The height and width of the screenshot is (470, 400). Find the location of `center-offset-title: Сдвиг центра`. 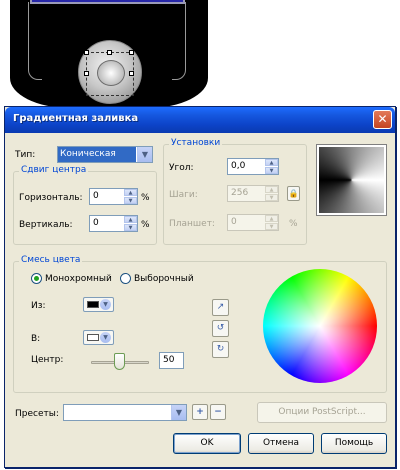

center-offset-title: Сдвиг центра is located at coordinates (54, 170).